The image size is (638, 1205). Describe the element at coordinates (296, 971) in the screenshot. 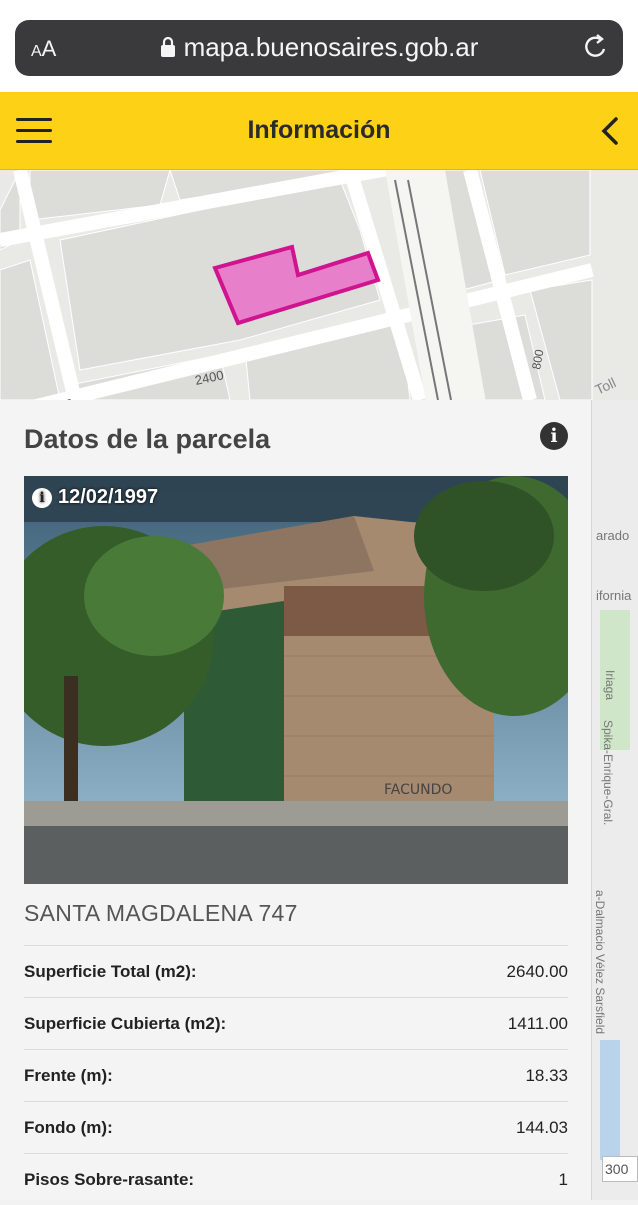

I see `detail-row: Superficie Total (m2): 2640.00` at that location.